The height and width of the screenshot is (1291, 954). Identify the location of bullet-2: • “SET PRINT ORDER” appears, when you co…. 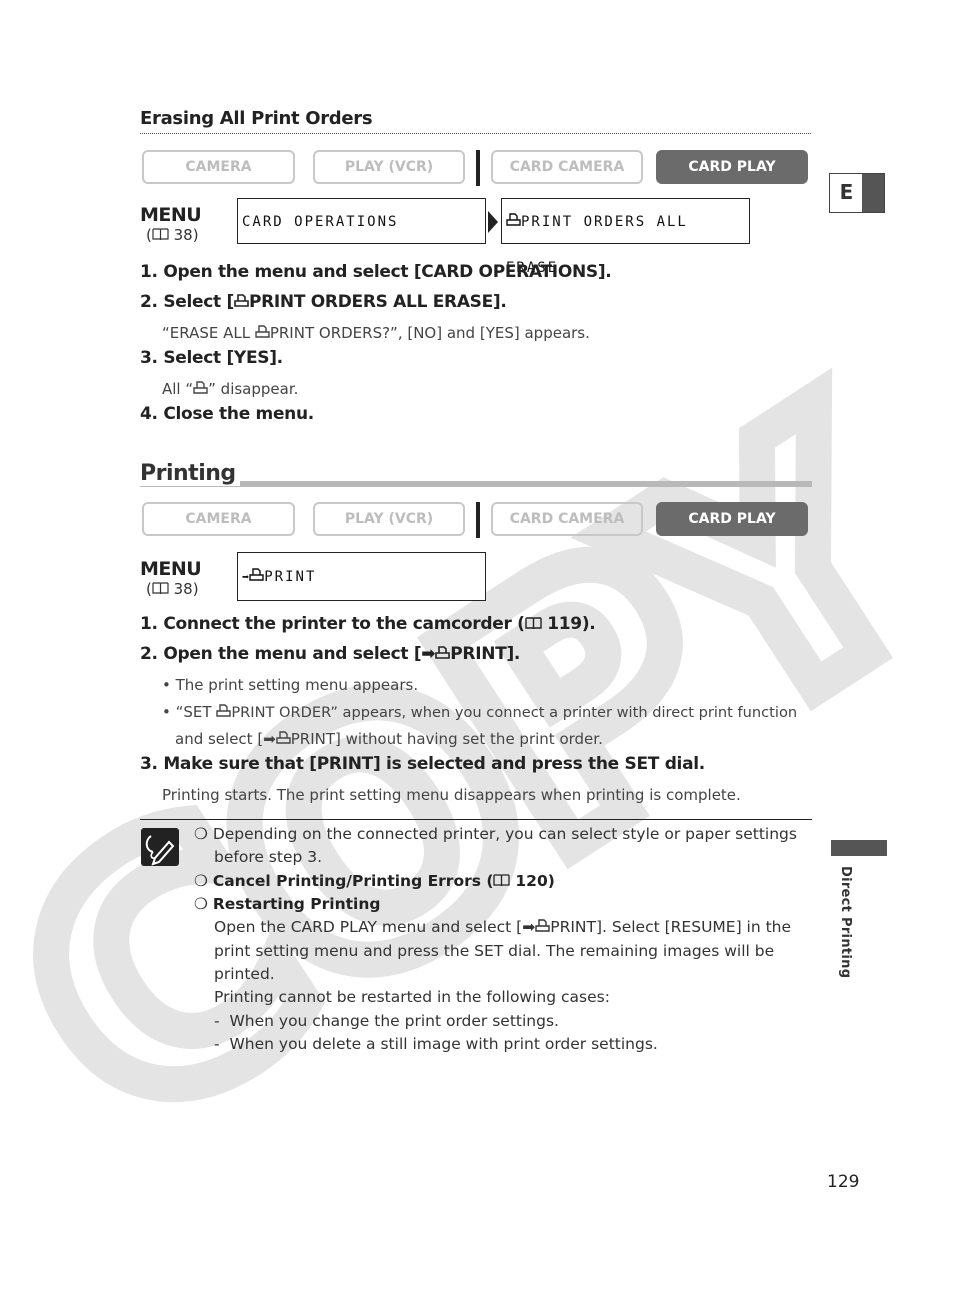
(480, 712).